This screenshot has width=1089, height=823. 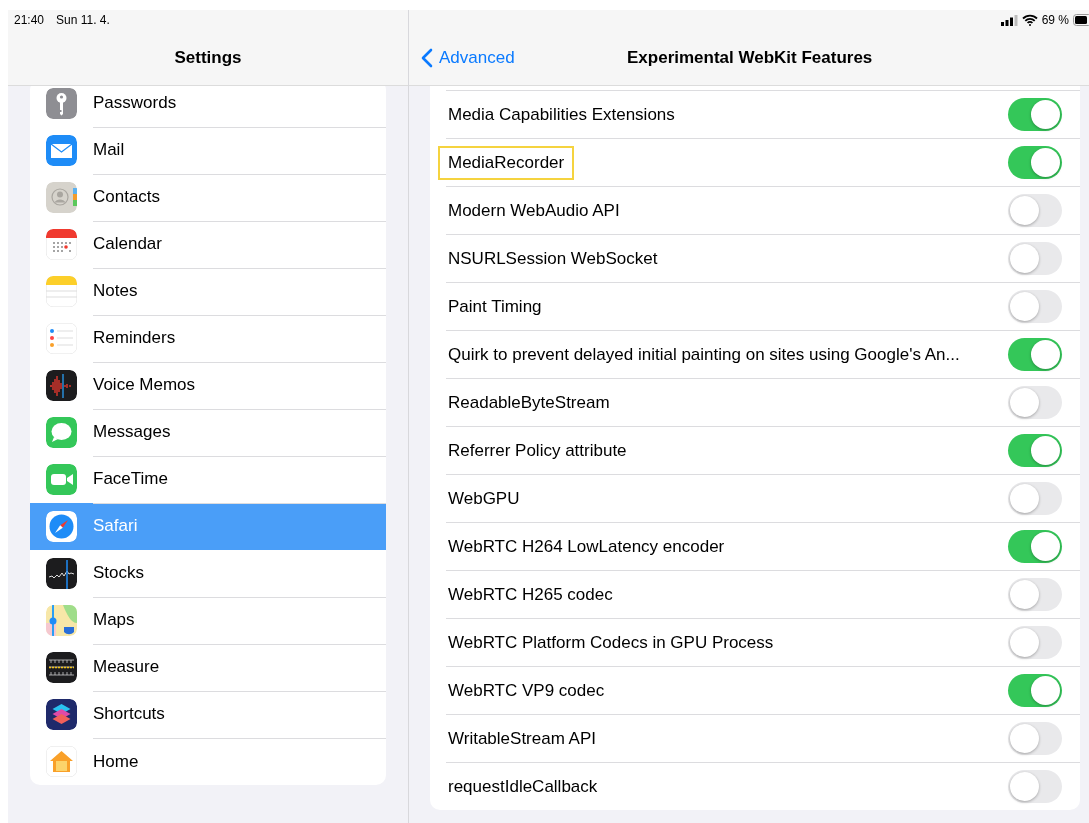 I want to click on sidebar-item: Passwords, so click(x=208, y=106).